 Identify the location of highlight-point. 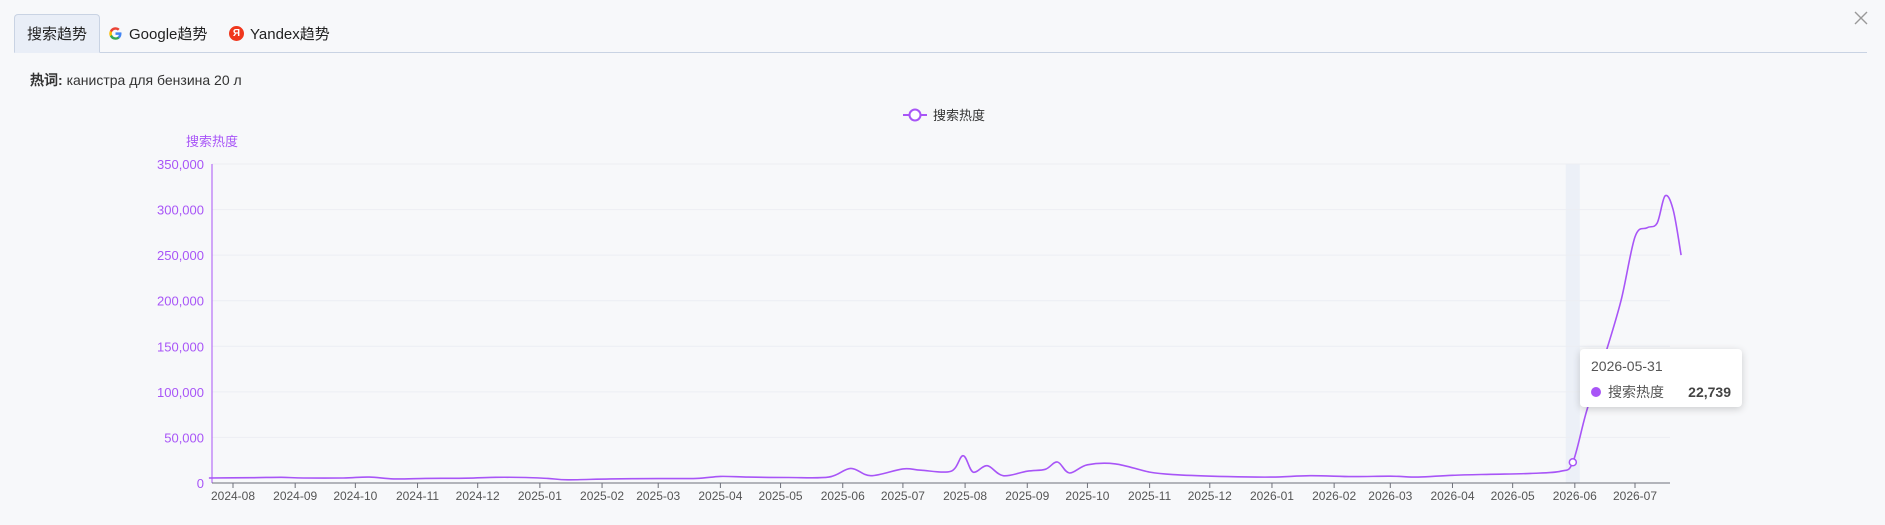
(1573, 462).